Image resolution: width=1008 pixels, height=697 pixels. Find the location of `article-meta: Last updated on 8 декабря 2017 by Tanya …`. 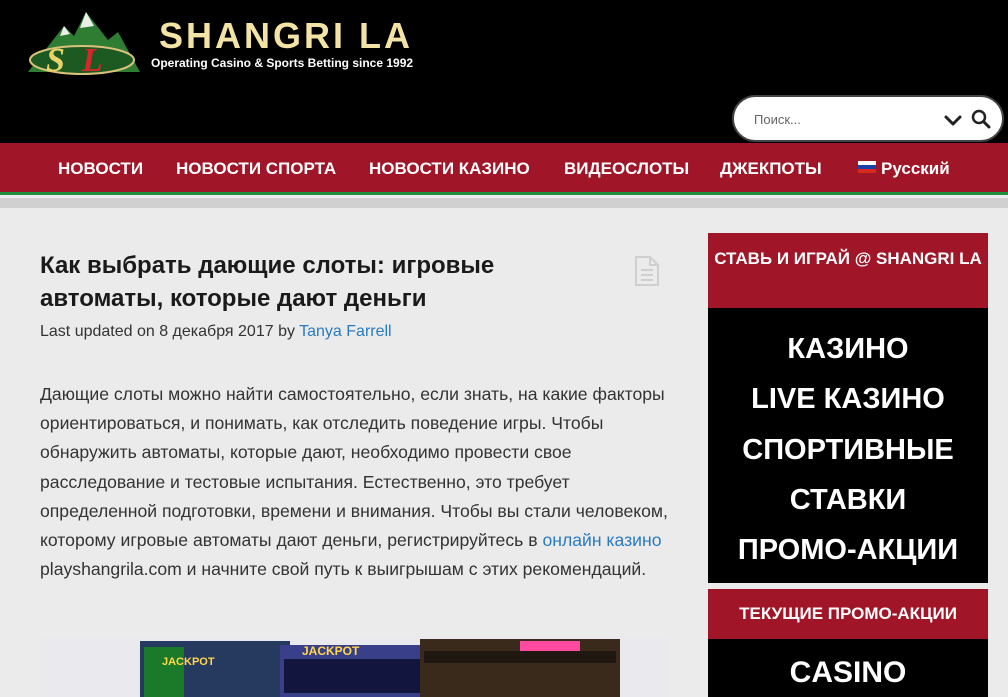

article-meta: Last updated on 8 декабря 2017 by Tanya … is located at coordinates (216, 332).